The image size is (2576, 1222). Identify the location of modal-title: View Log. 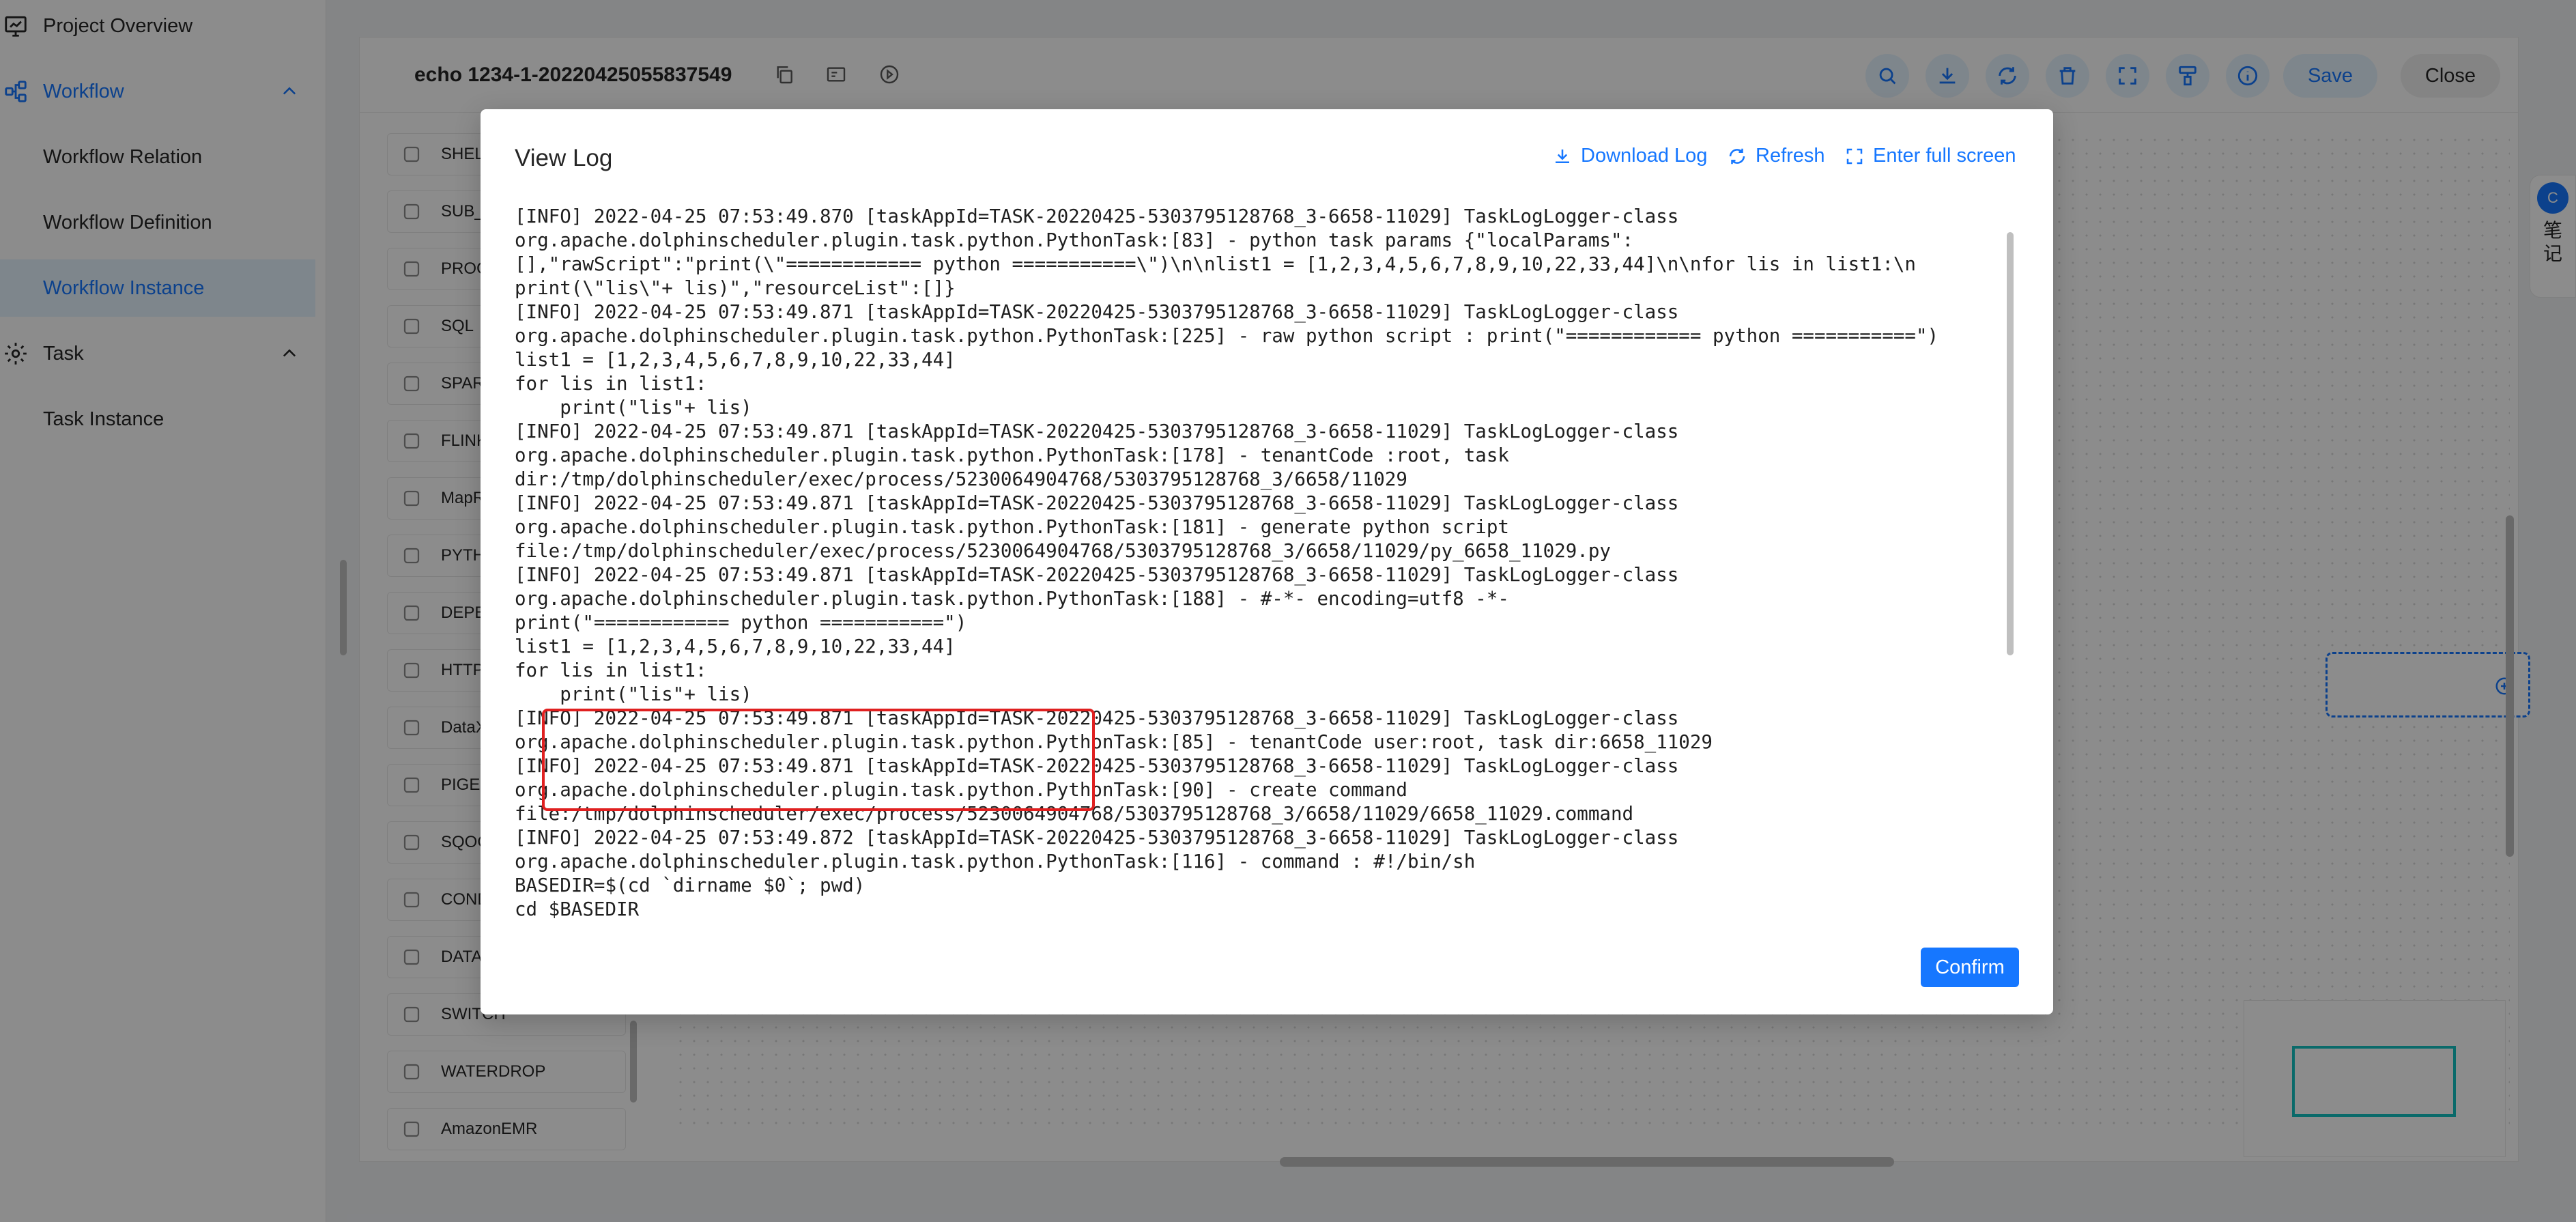
(564, 158).